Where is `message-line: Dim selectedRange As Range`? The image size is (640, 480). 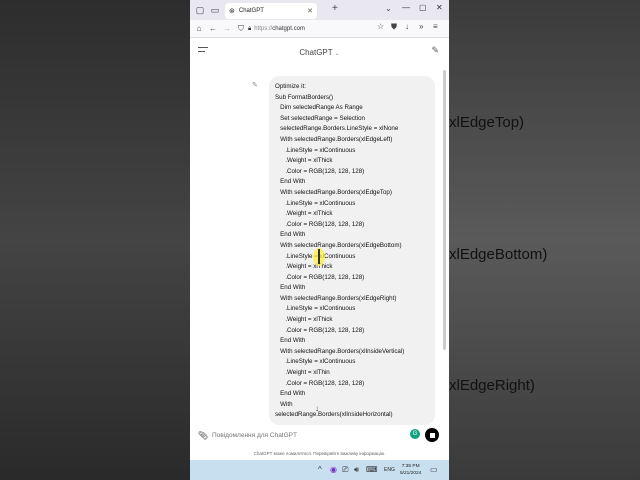 message-line: Dim selectedRange As Range is located at coordinates (319, 108).